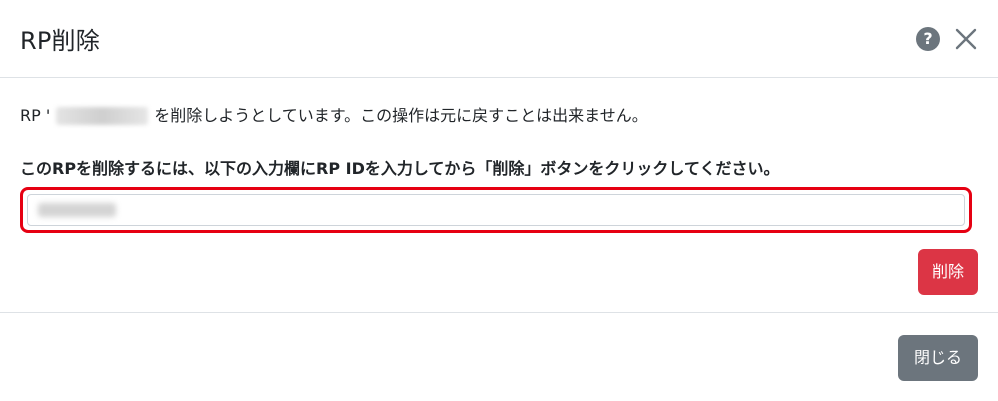  I want to click on delete-button: 削除, so click(947, 272).